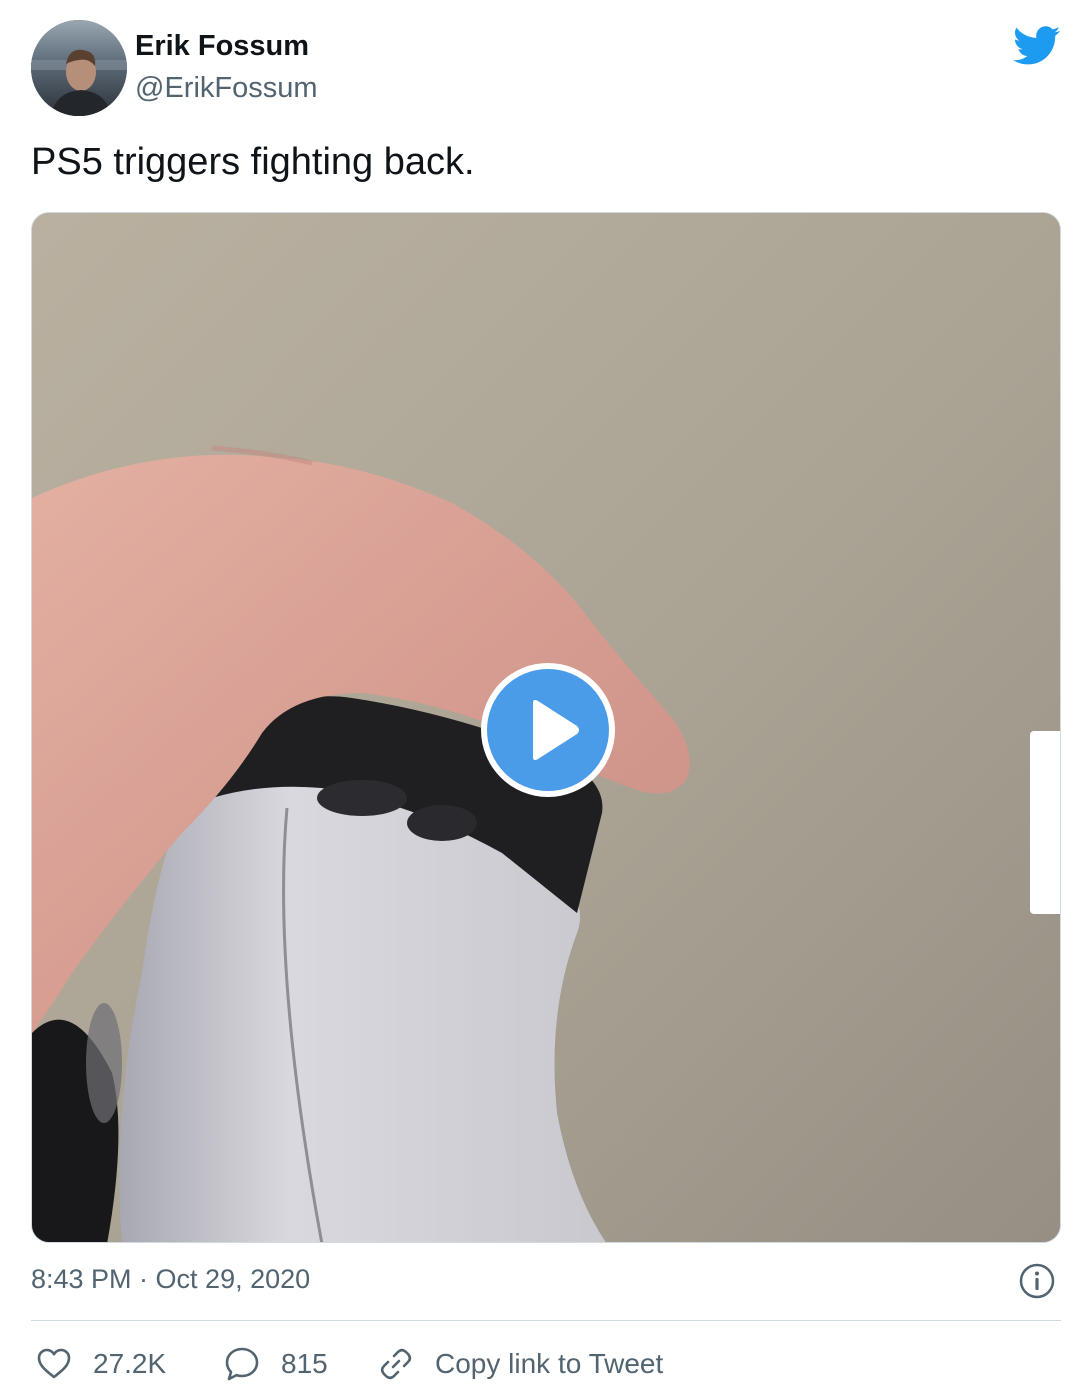  I want to click on play-button, so click(548, 730).